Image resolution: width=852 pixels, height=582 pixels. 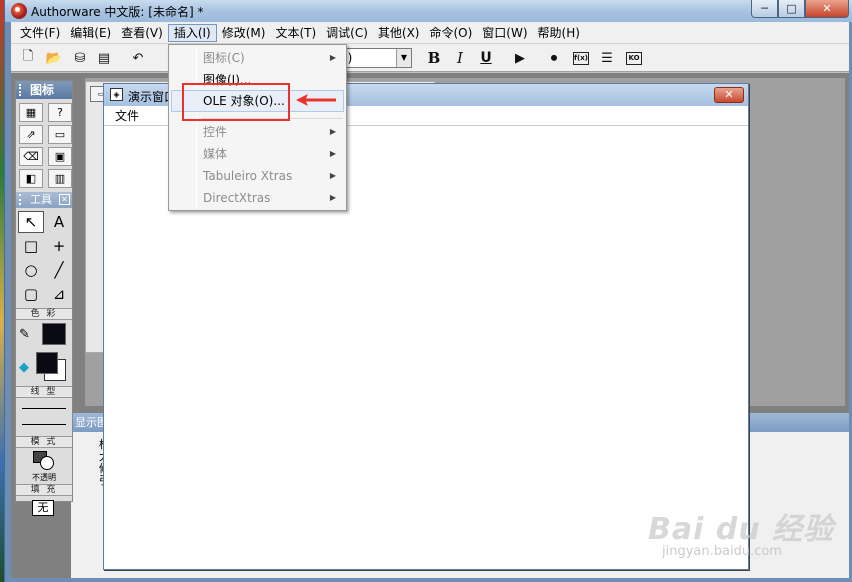 I want to click on tools-palette-title: 工具 ✕, so click(x=44, y=200).